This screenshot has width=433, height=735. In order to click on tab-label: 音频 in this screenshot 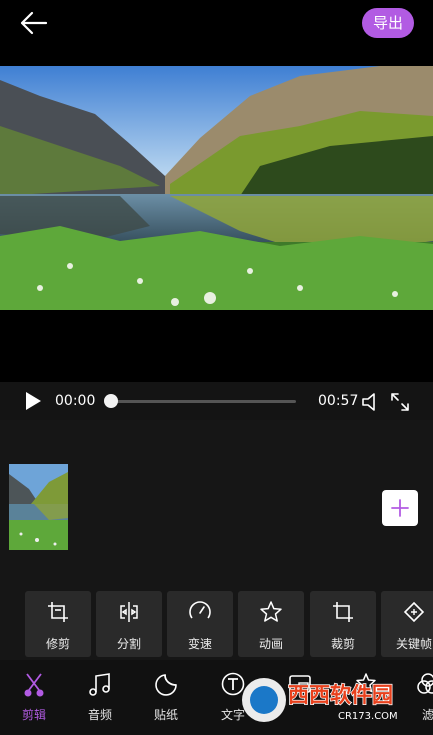, I will do `click(99, 715)`.